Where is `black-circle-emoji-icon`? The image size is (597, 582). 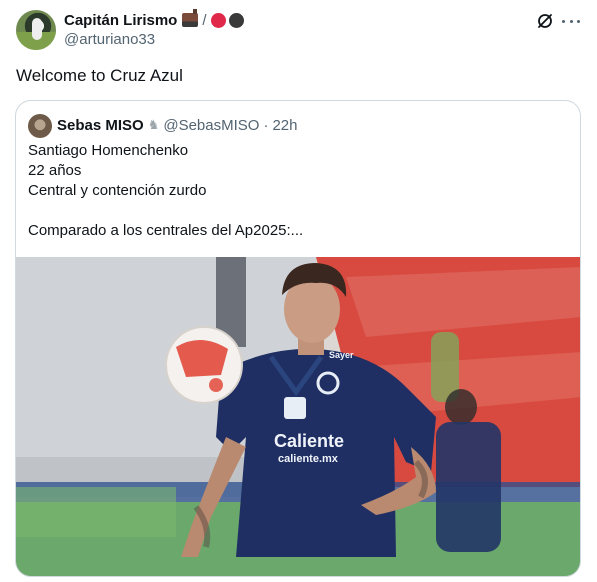
black-circle-emoji-icon is located at coordinates (236, 20).